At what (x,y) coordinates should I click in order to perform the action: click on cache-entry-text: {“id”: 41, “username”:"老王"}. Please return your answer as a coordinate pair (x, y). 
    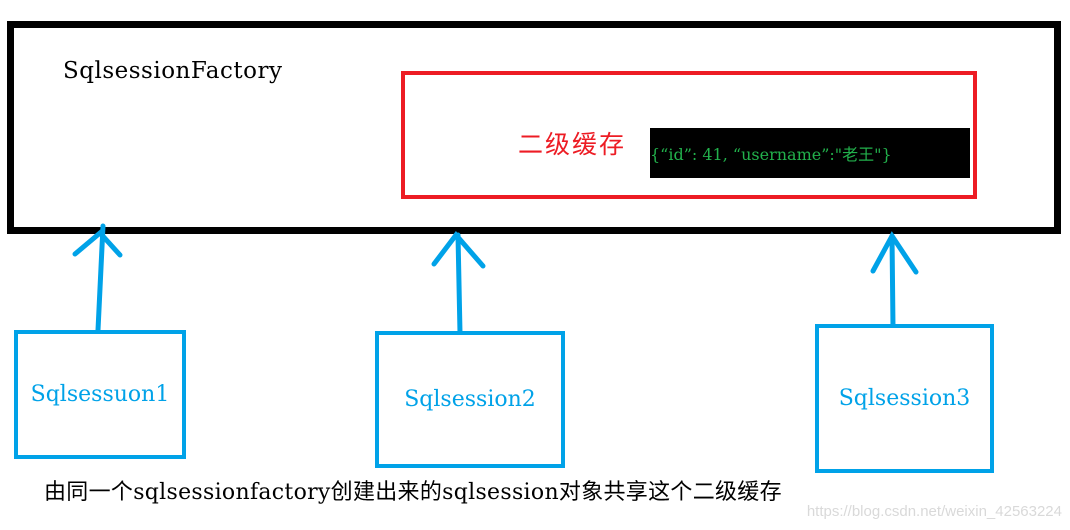
    Looking at the image, I should click on (771, 154).